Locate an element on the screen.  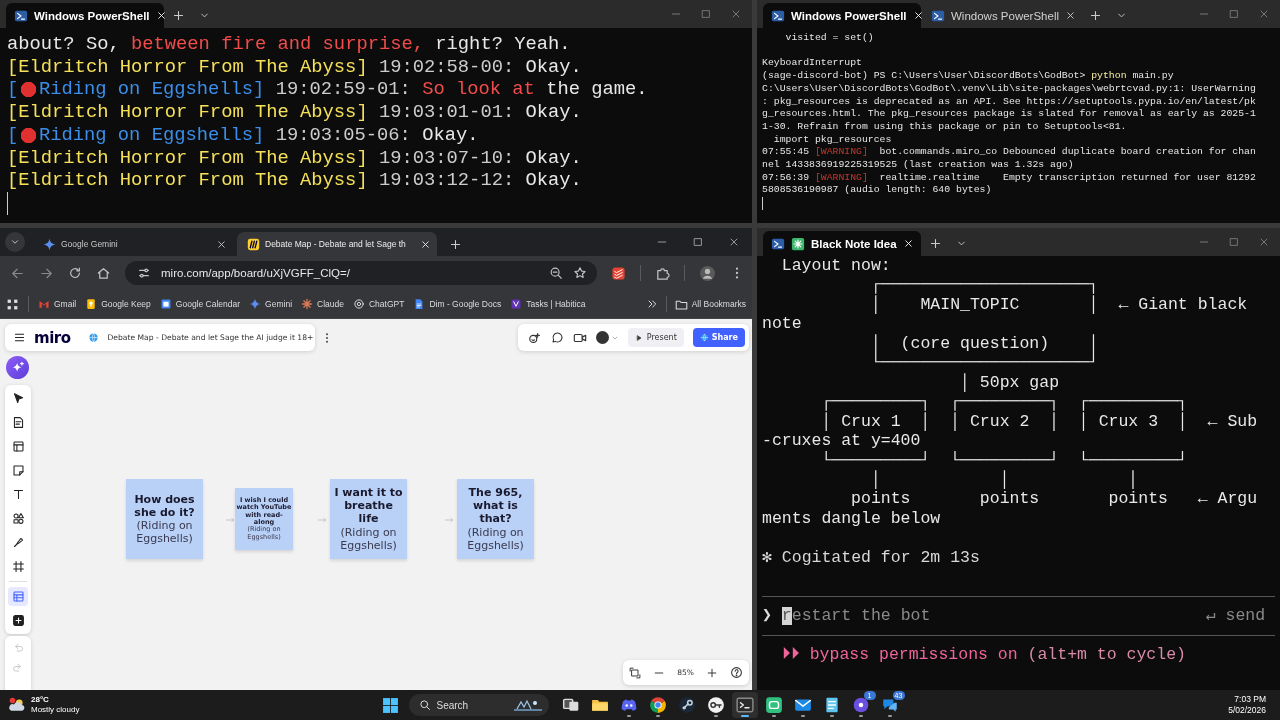
table-icon is located at coordinates (18, 596).